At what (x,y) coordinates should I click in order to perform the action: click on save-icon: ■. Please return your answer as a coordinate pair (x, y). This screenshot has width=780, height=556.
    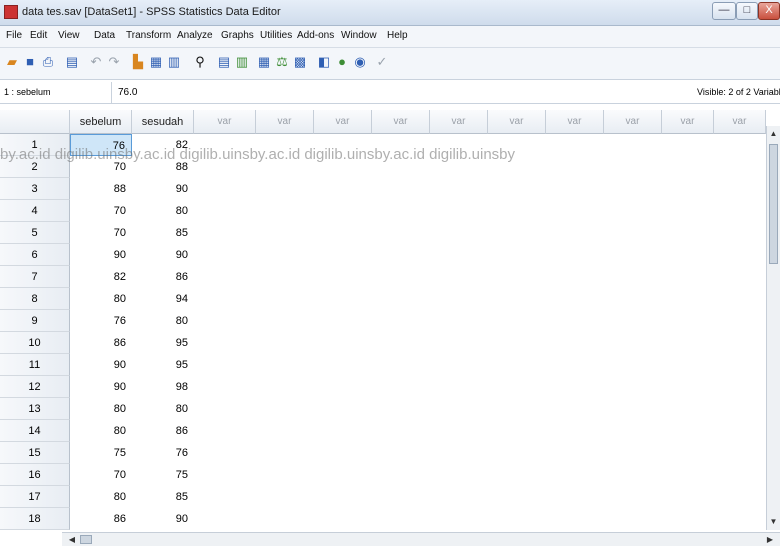
    Looking at the image, I should click on (30, 62).